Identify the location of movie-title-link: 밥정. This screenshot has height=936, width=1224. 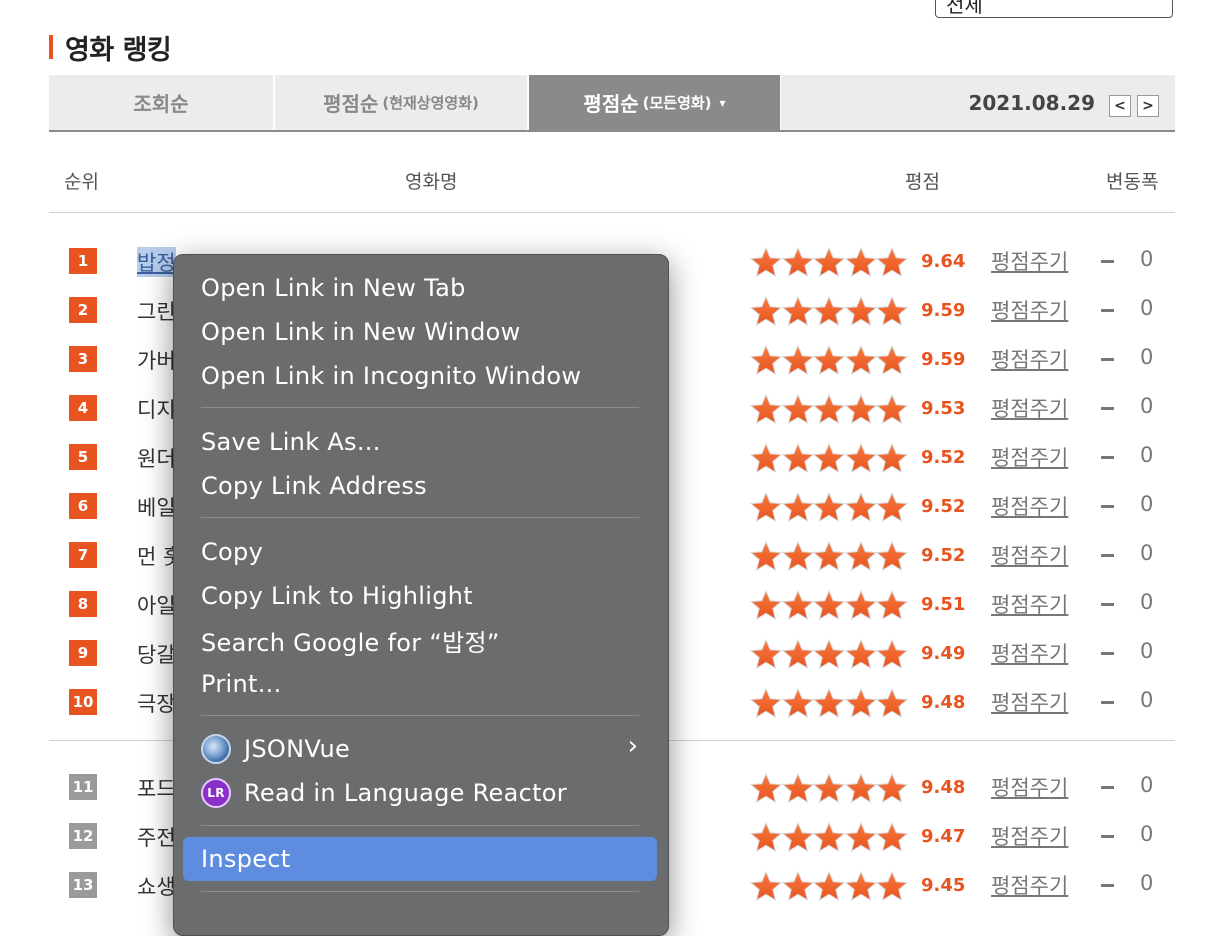
(156, 262).